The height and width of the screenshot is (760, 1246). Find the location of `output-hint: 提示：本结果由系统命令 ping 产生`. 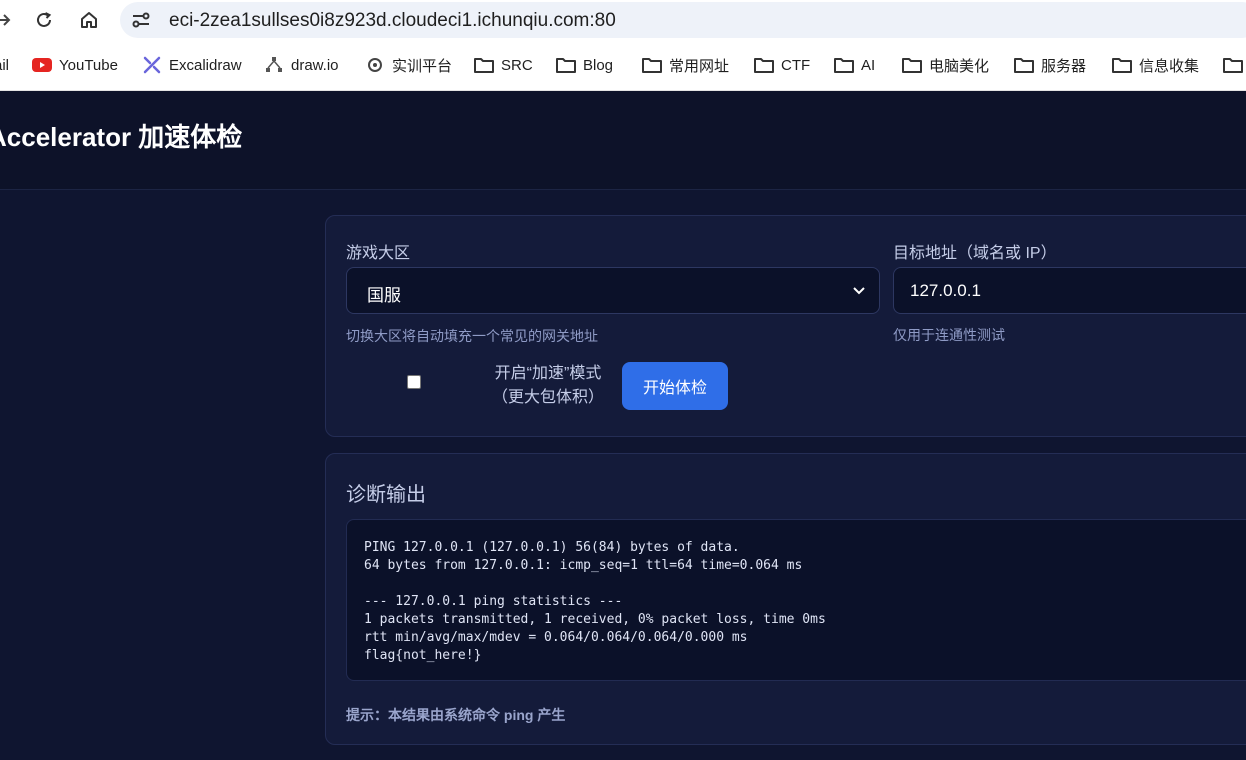

output-hint: 提示：本结果由系统命令 ping 产生 is located at coordinates (455, 715).